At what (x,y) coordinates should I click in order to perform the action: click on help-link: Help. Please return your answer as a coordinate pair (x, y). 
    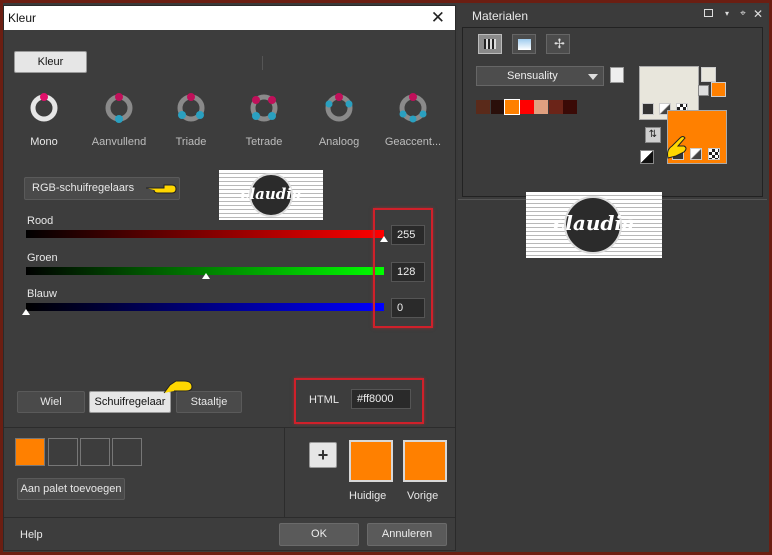
    Looking at the image, I should click on (31, 535).